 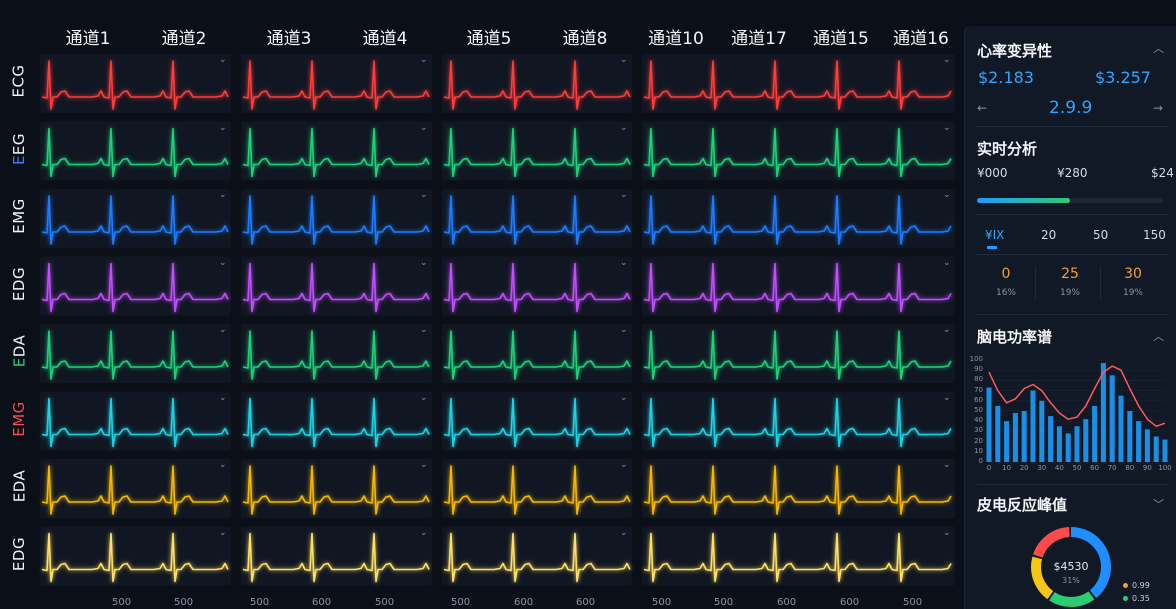 What do you see at coordinates (982, 108) in the screenshot?
I see `prev-arrow-icon: ←` at bounding box center [982, 108].